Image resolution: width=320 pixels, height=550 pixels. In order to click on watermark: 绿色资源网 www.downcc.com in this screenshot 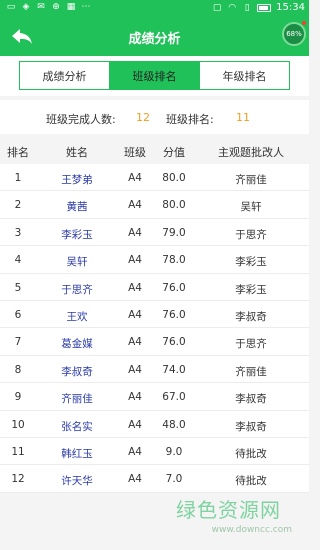, I will do `click(241, 521)`.